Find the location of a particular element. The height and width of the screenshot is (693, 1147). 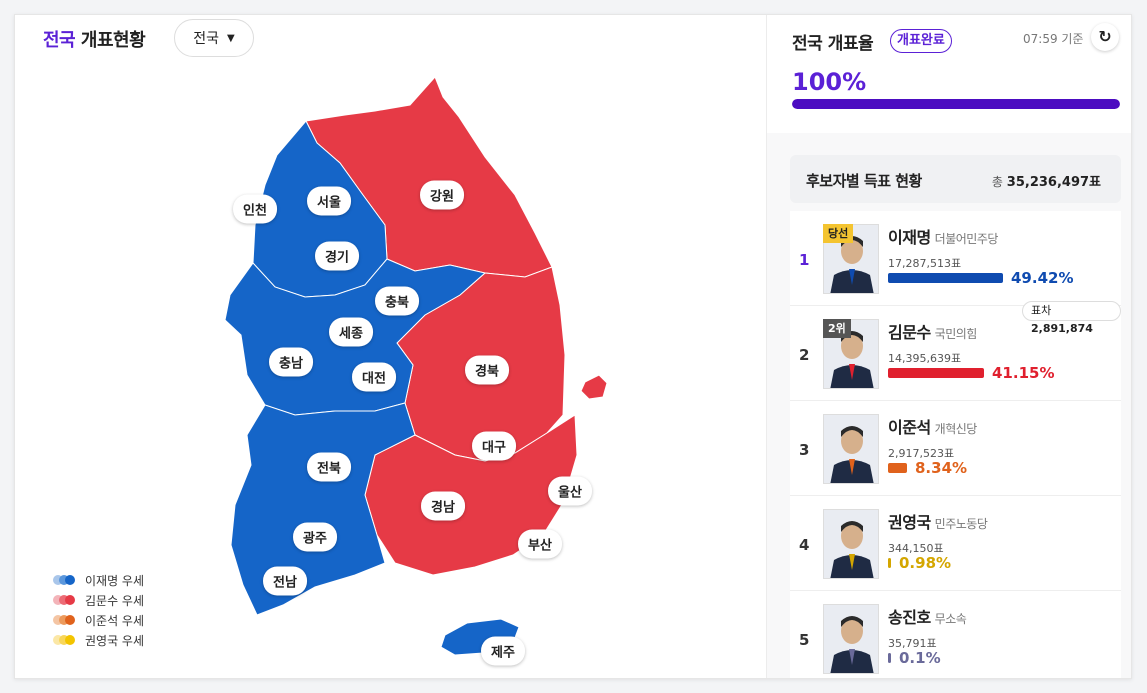

candidate-percent: 0.98% is located at coordinates (925, 563).